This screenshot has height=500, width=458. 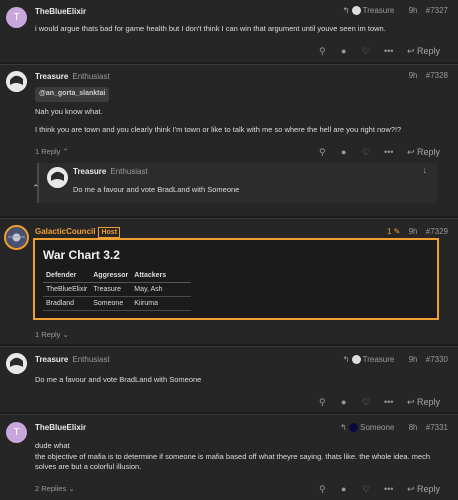 I want to click on post-meta: 9h #7328, so click(x=428, y=75).